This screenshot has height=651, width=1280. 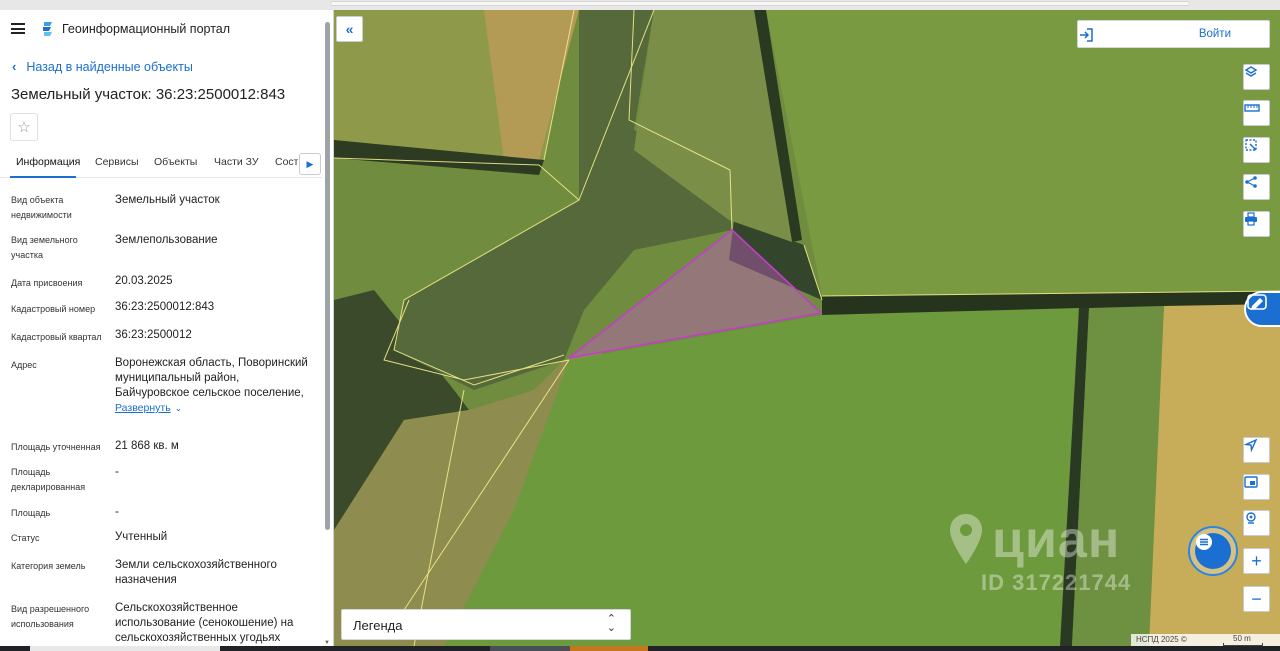 I want to click on share-button, so click(x=1256, y=187).